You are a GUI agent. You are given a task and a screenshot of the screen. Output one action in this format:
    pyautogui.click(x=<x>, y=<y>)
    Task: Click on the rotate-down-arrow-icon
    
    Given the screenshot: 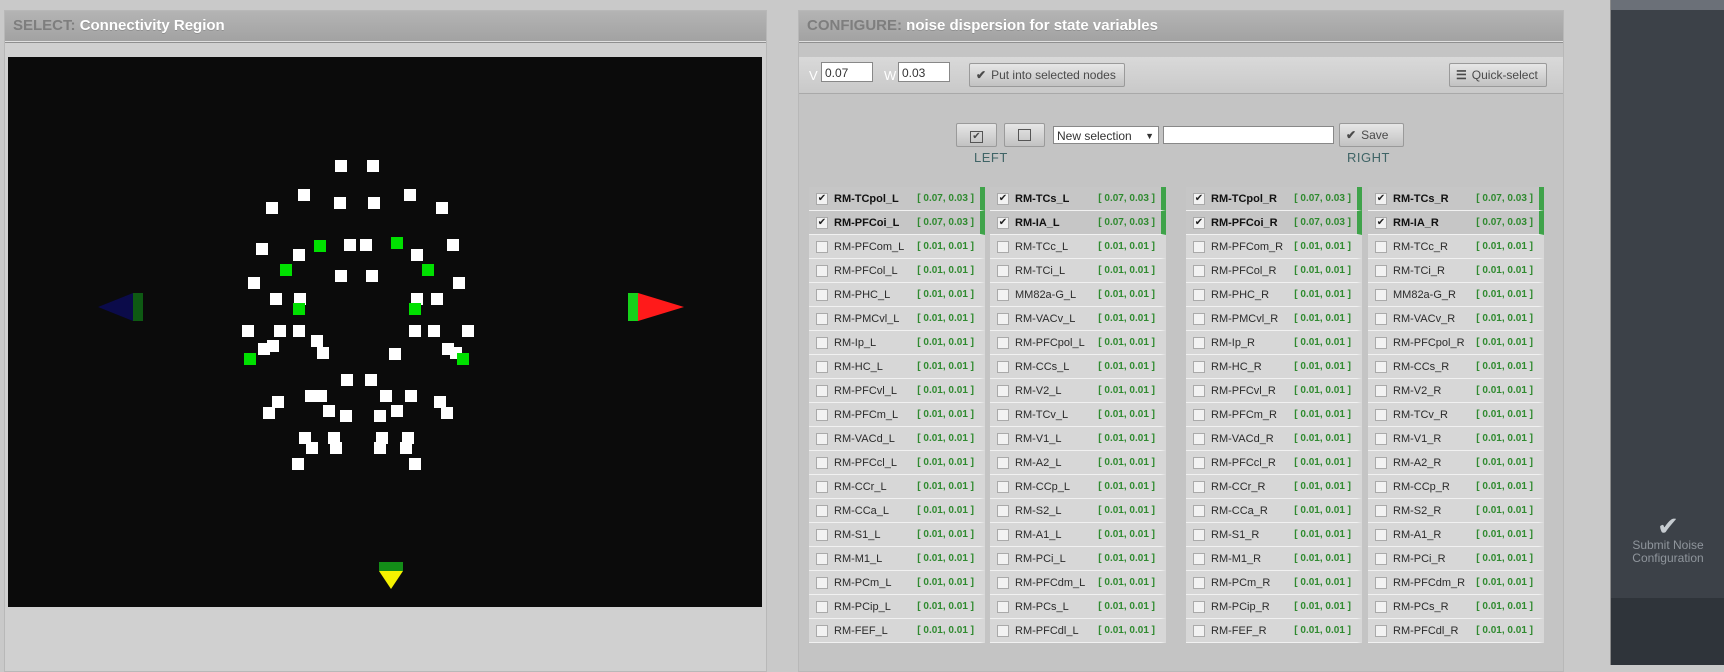 What is the action you would take?
    pyautogui.click(x=391, y=575)
    